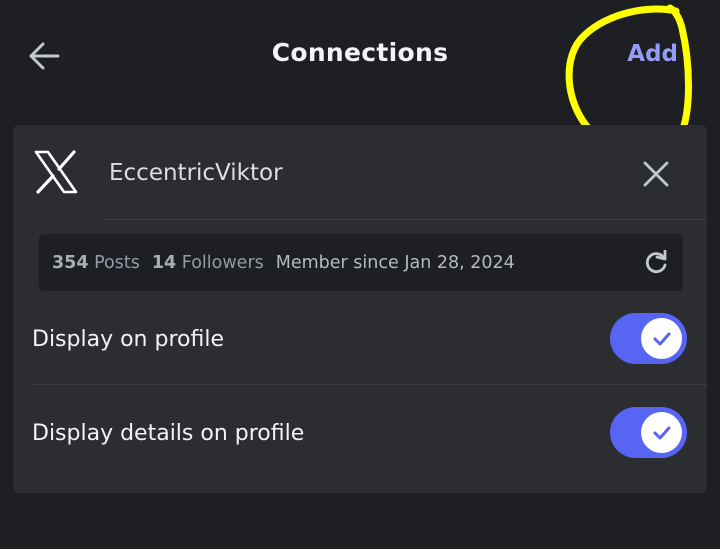 Image resolution: width=720 pixels, height=549 pixels. I want to click on account-name: EccentricViktor, so click(196, 173).